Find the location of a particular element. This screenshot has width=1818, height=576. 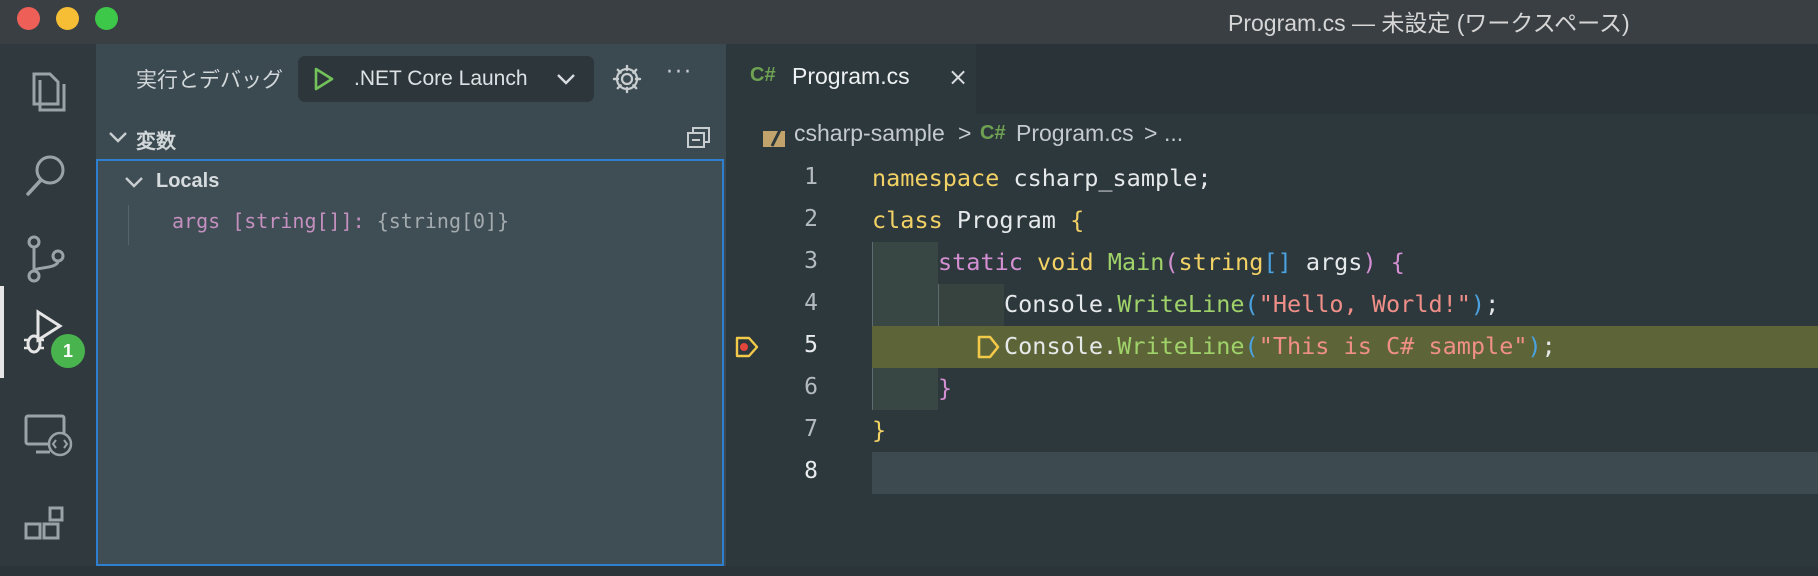

debug-session-badge: 1 is located at coordinates (68, 351).